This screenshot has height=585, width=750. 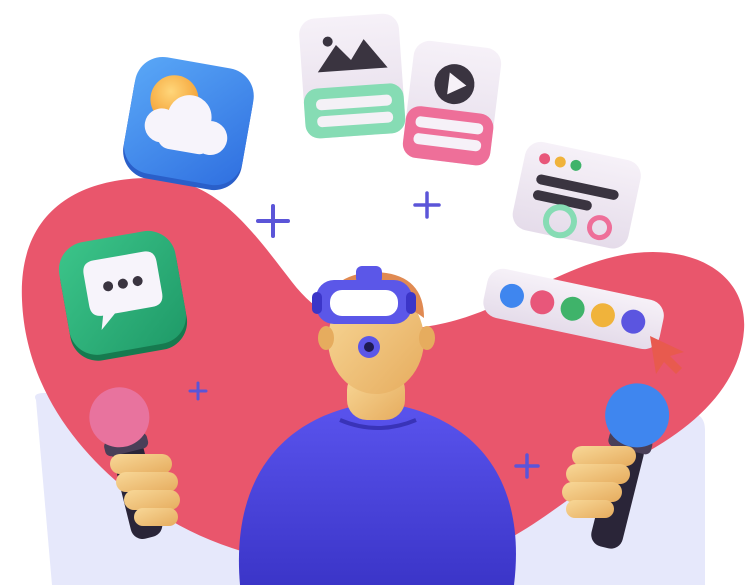 I want to click on weather-sun-cloud-icon, so click(x=188, y=123).